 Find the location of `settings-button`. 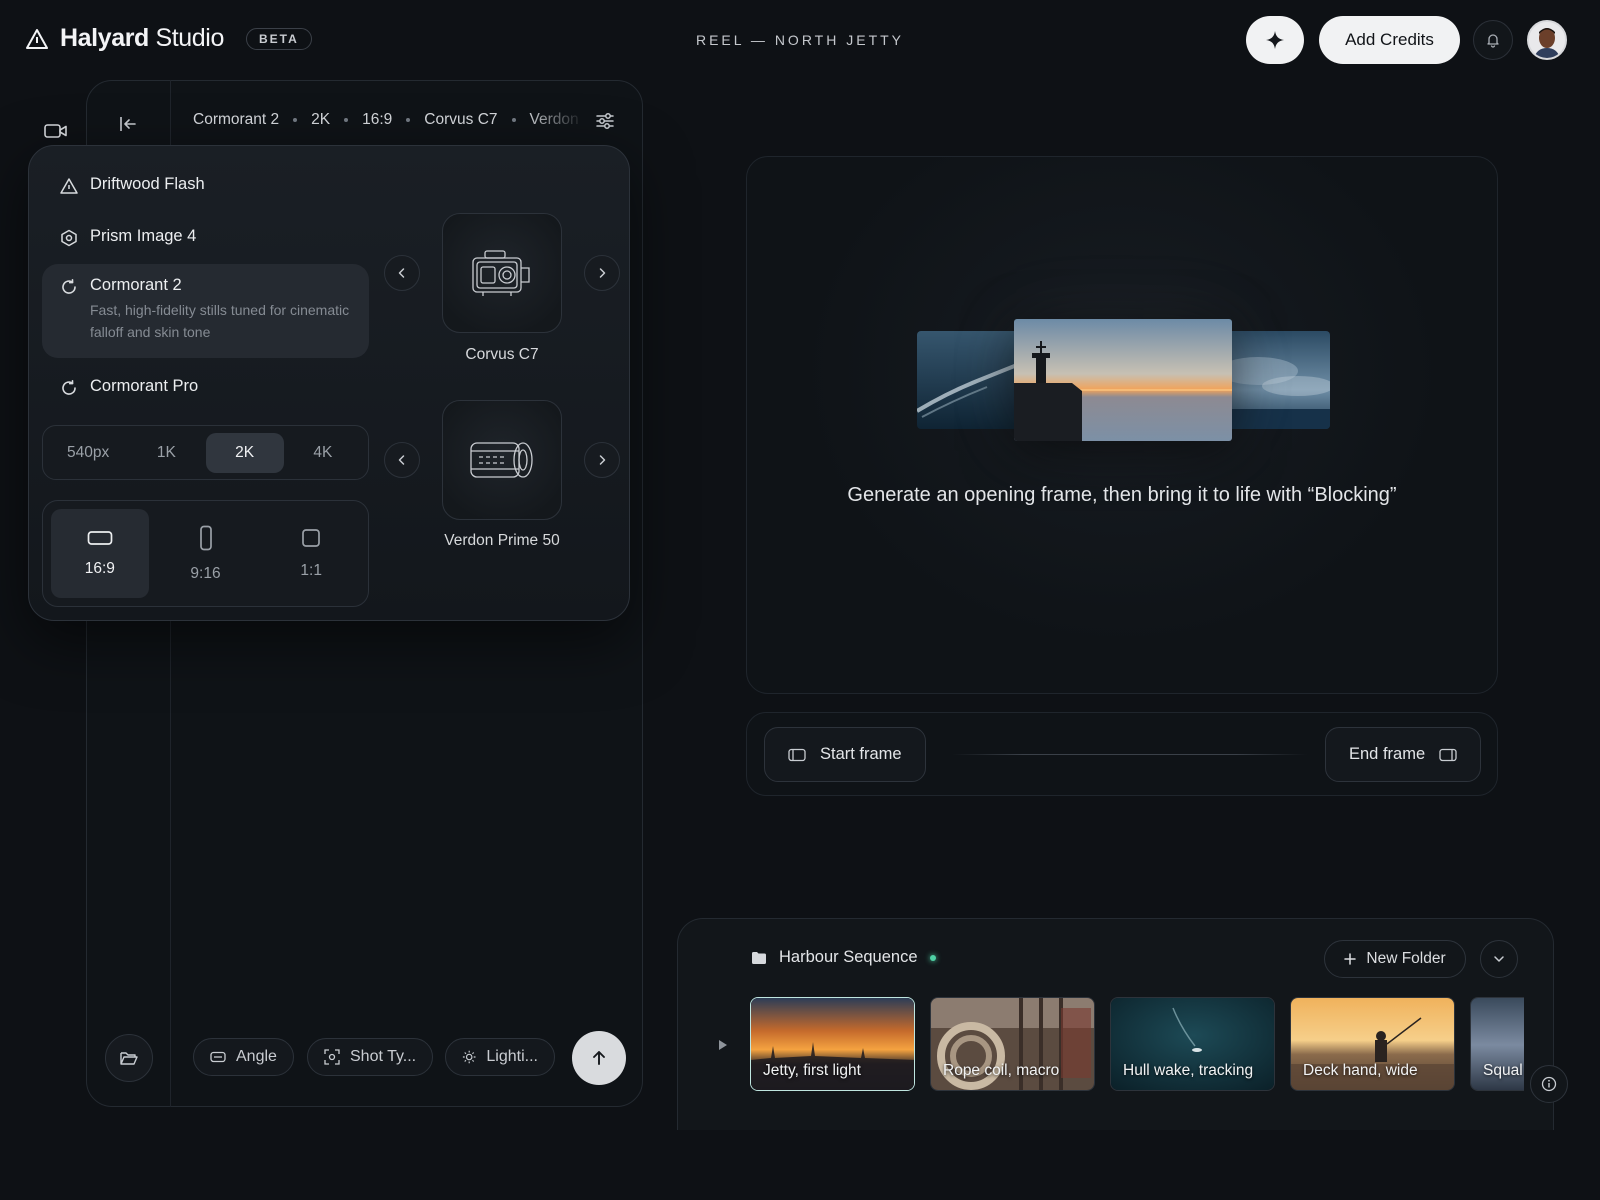

settings-button is located at coordinates (605, 121).